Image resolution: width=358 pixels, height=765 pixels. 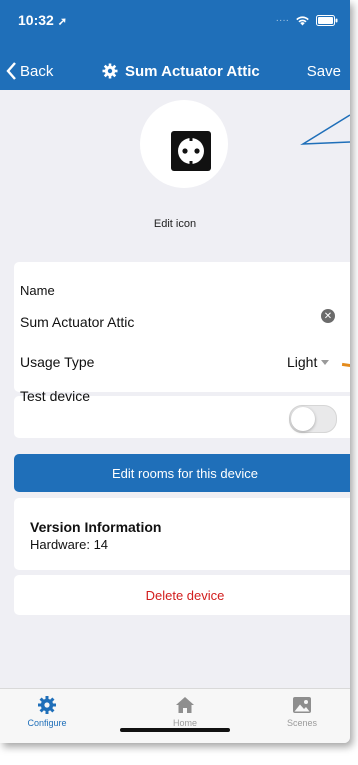 I want to click on battery-icon, so click(x=327, y=20).